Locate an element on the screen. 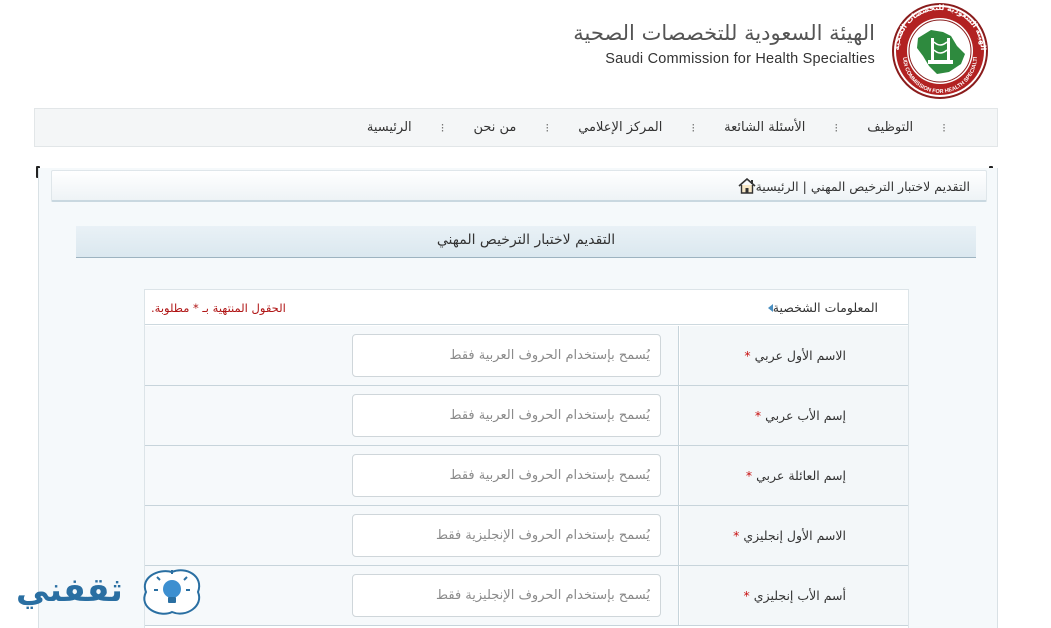 Image resolution: width=1051 pixels, height=628 pixels. breadcrumb-home: الرئيسية is located at coordinates (777, 186).